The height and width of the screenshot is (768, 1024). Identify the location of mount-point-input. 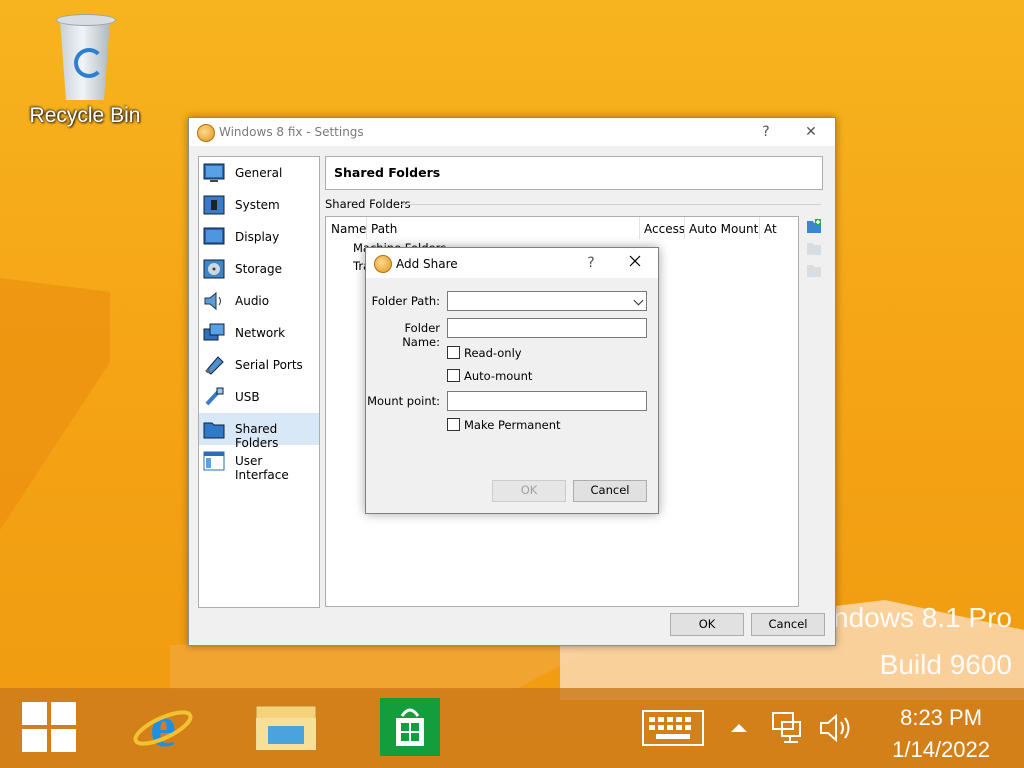
(547, 401).